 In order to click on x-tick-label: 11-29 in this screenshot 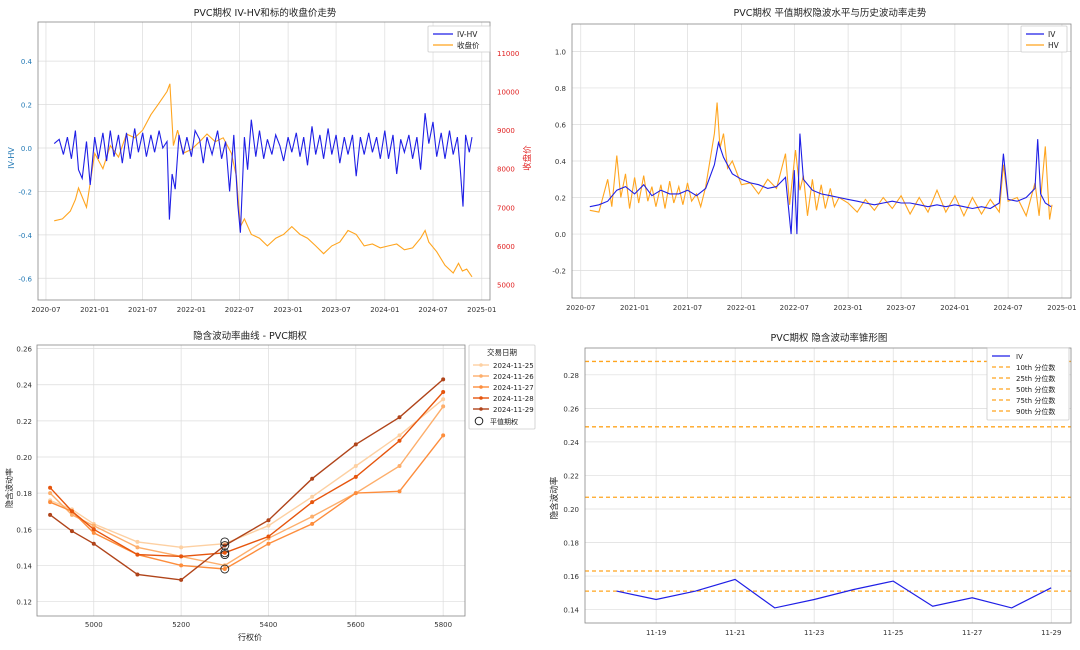, I will do `click(1051, 633)`.